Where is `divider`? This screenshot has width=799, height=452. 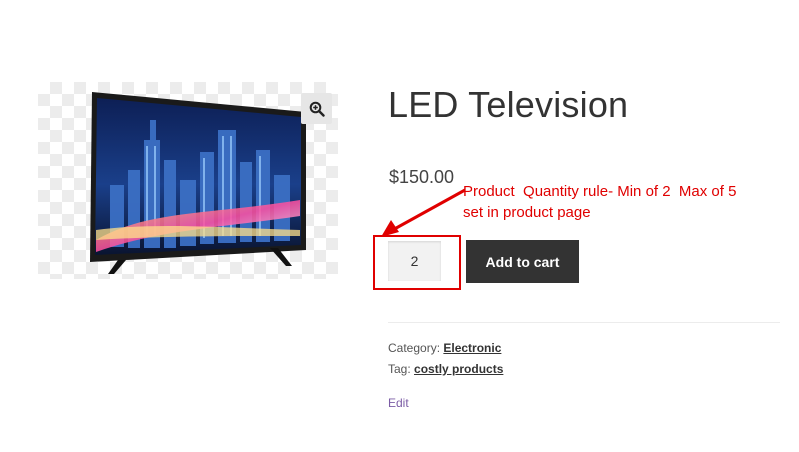
divider is located at coordinates (584, 322).